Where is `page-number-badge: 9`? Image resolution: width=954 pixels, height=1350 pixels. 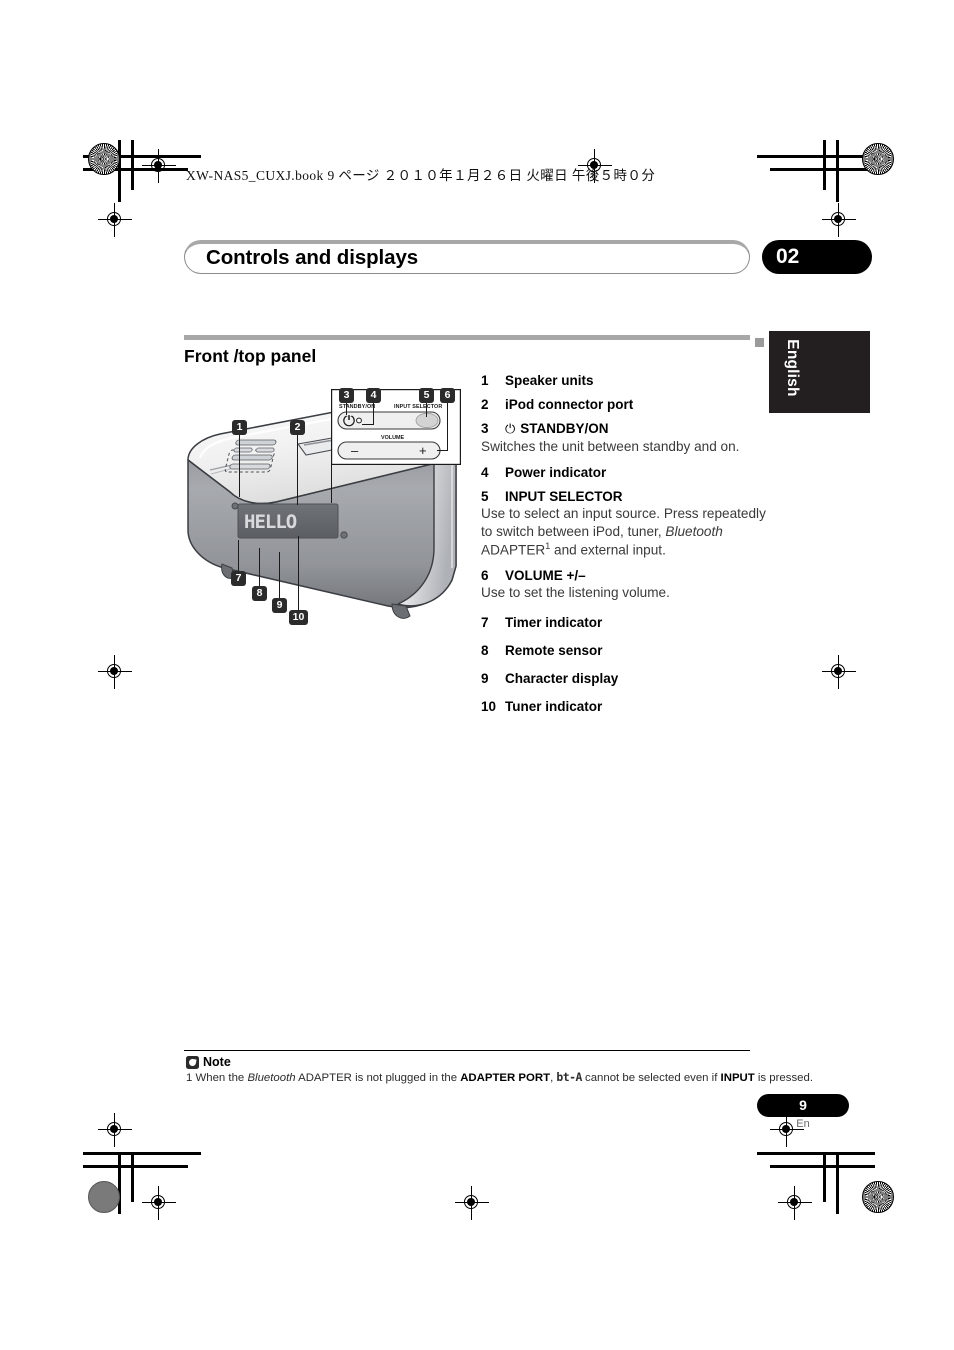 page-number-badge: 9 is located at coordinates (803, 1105).